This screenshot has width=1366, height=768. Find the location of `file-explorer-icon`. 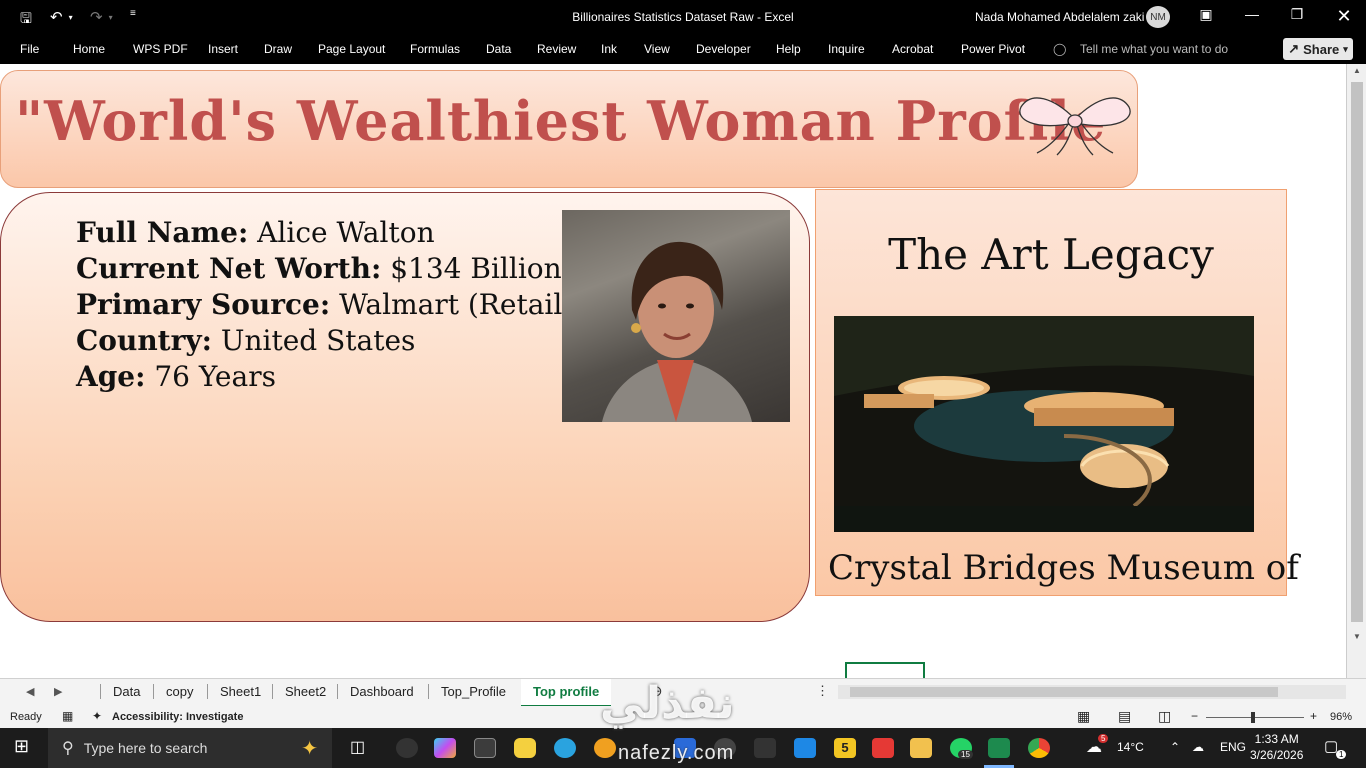

file-explorer-icon is located at coordinates (921, 748).